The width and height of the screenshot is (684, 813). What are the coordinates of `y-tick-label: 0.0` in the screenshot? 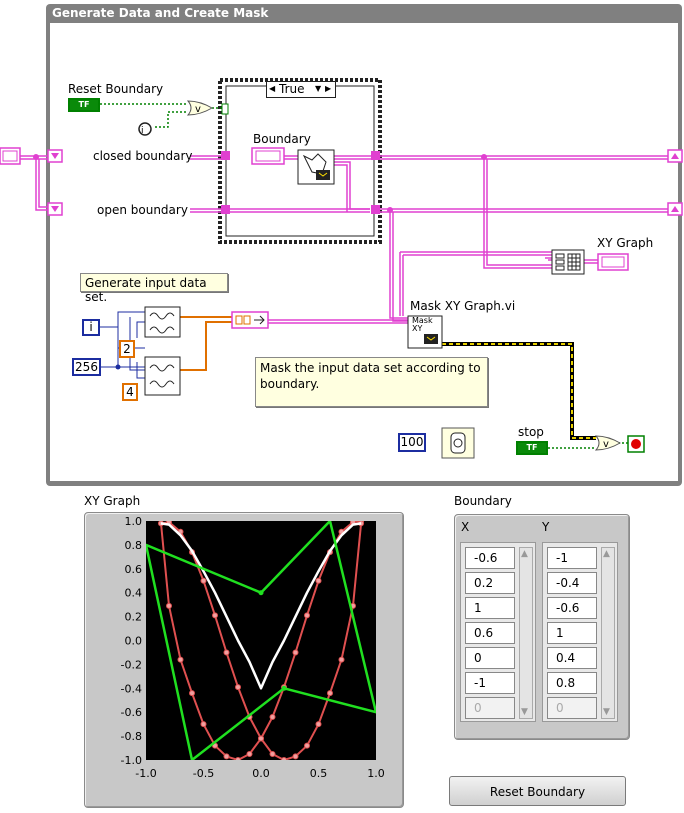 It's located at (134, 641).